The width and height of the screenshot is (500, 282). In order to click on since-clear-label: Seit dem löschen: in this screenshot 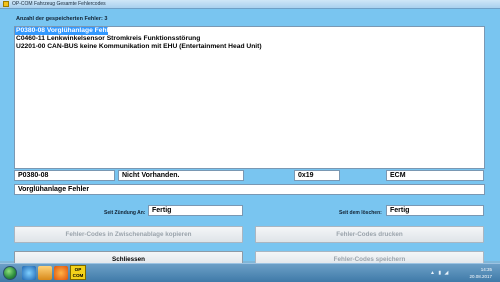, I will do `click(360, 213)`.